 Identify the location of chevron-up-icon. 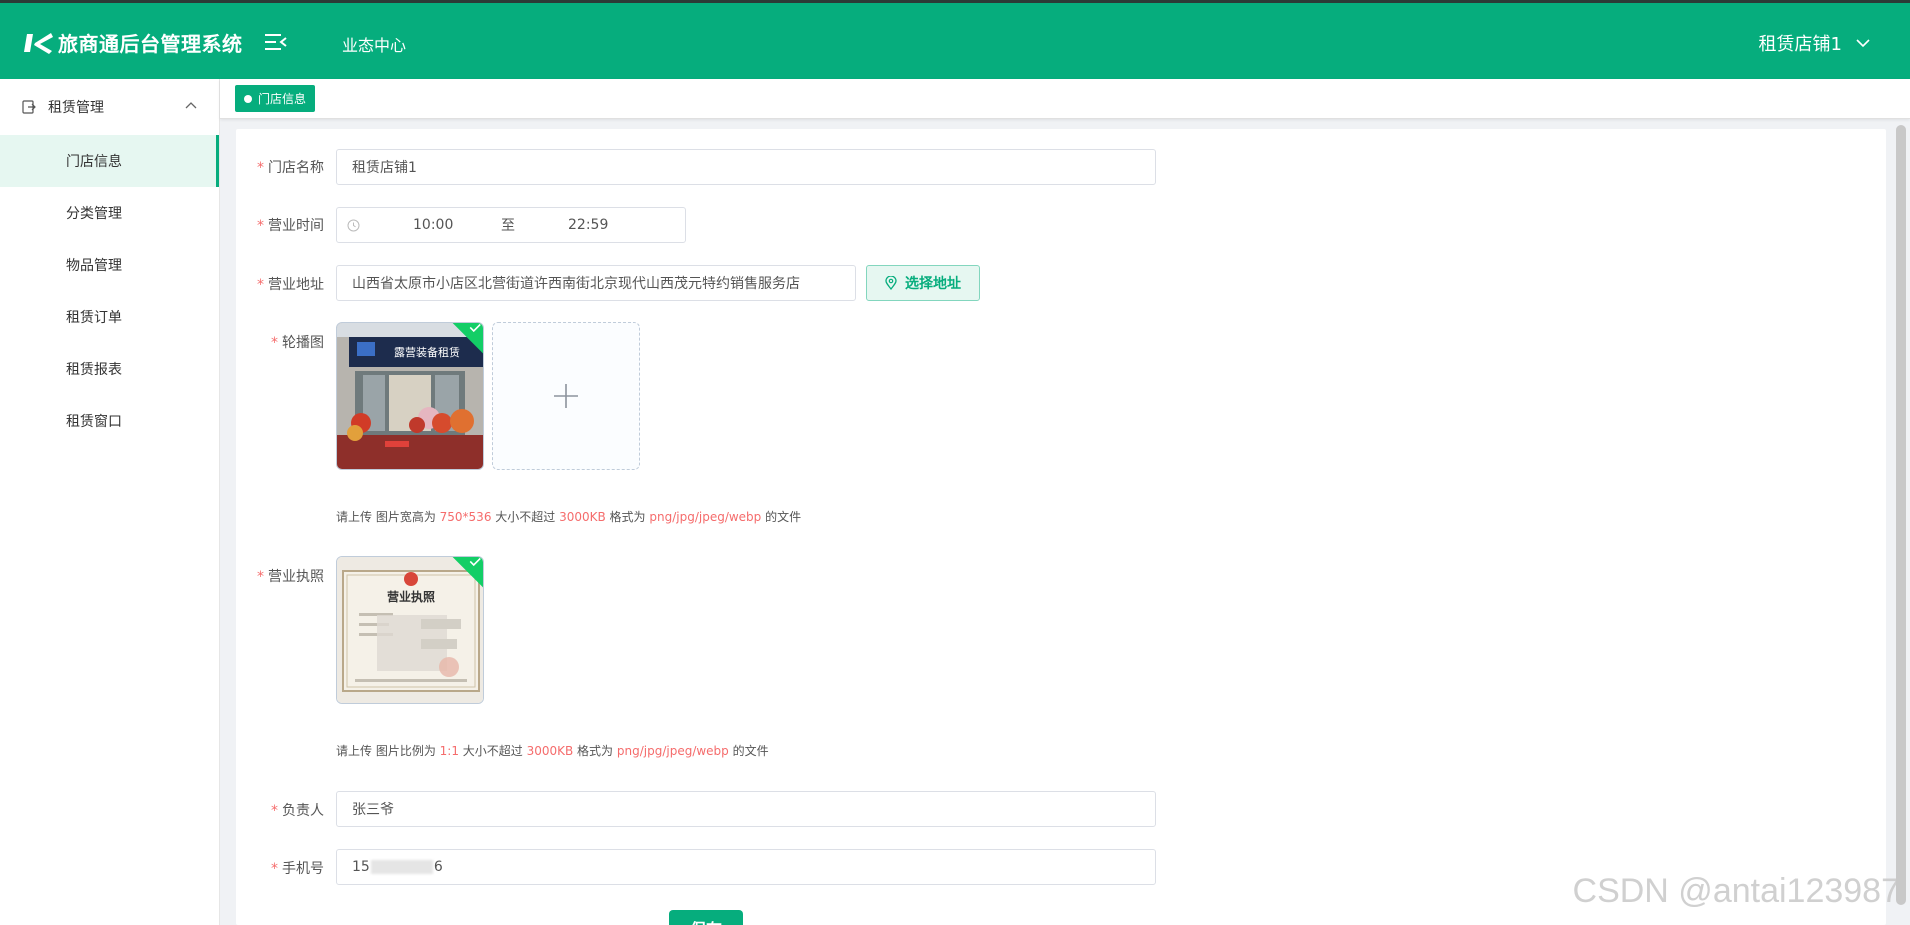
(191, 105).